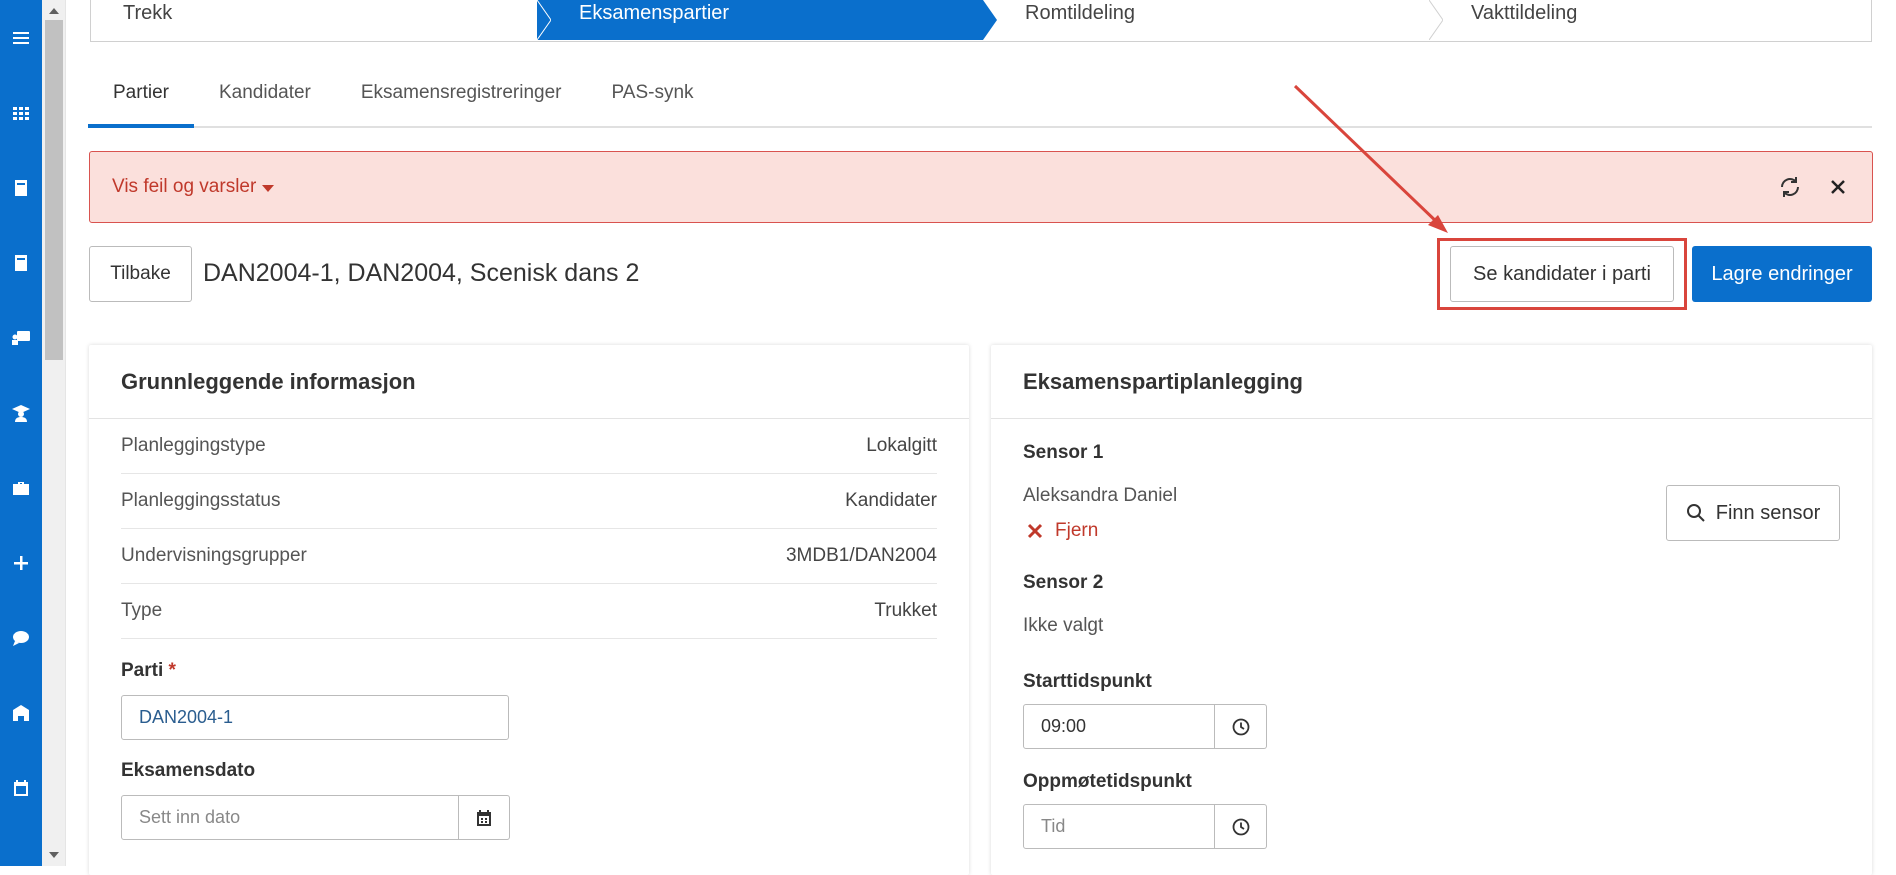 The image size is (1896, 875). Describe the element at coordinates (529, 556) in the screenshot. I see `info-row-undervisningsgrupper: Undervisningsgrupper 3MDB1/DAN2004` at that location.